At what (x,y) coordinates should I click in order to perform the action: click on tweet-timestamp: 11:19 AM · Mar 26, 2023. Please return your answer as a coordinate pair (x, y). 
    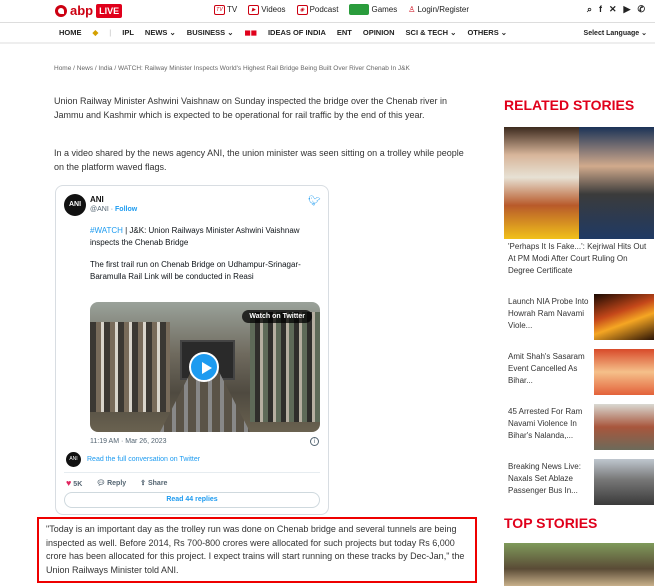
    Looking at the image, I should click on (128, 441).